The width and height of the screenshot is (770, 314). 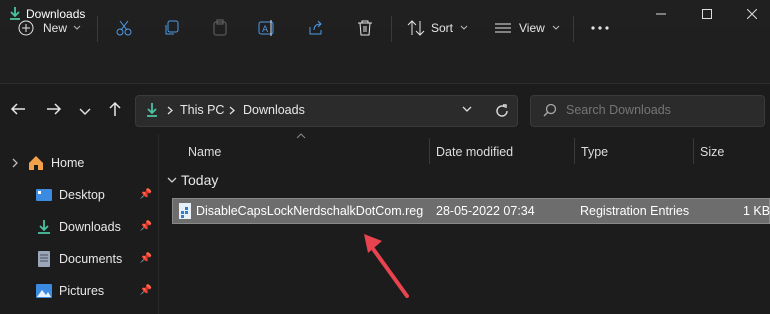 I want to click on cut-button, so click(x=124, y=28).